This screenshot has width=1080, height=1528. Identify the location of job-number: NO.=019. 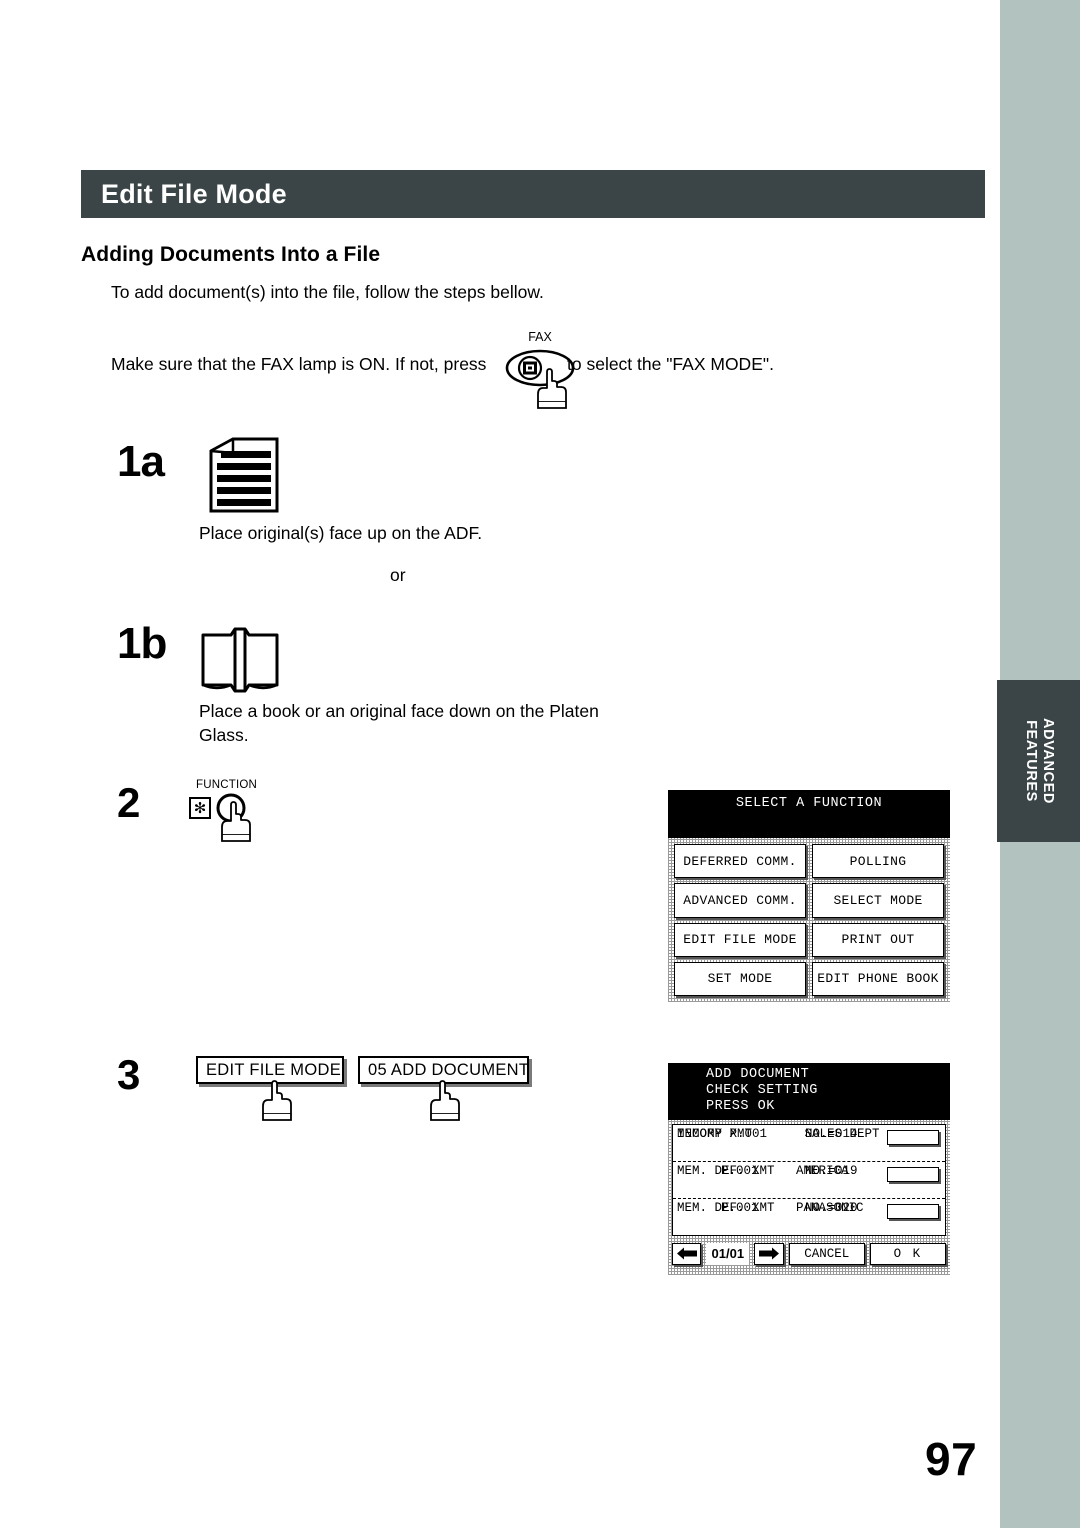
(831, 1171).